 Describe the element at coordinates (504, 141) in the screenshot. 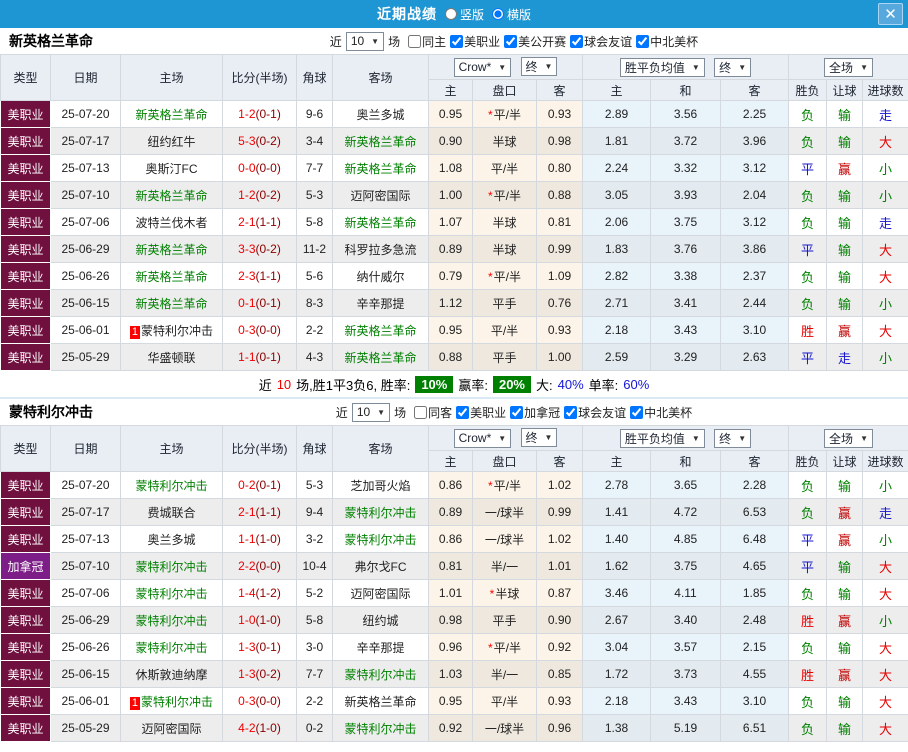

I see `cell-crow-handicap: 半球` at that location.